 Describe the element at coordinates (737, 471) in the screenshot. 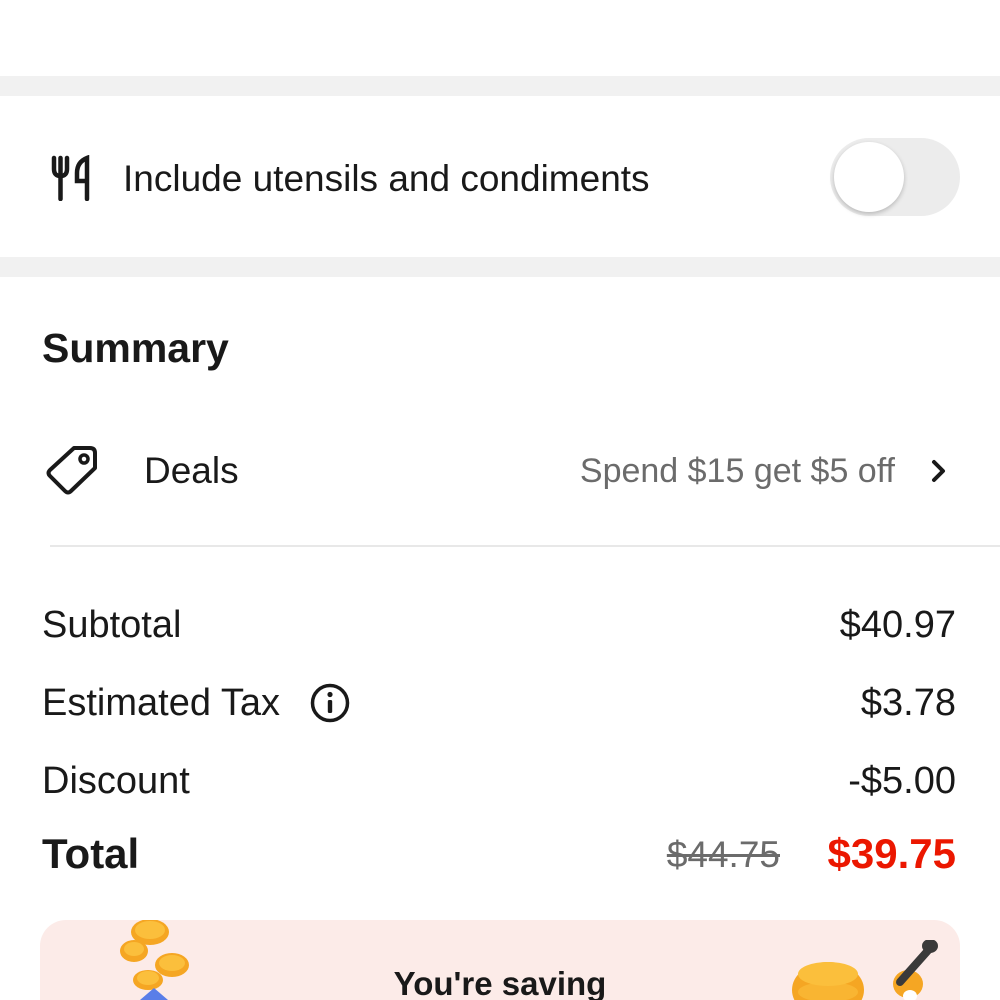

I see `deals-value: Spend $15 get $5 off` at that location.